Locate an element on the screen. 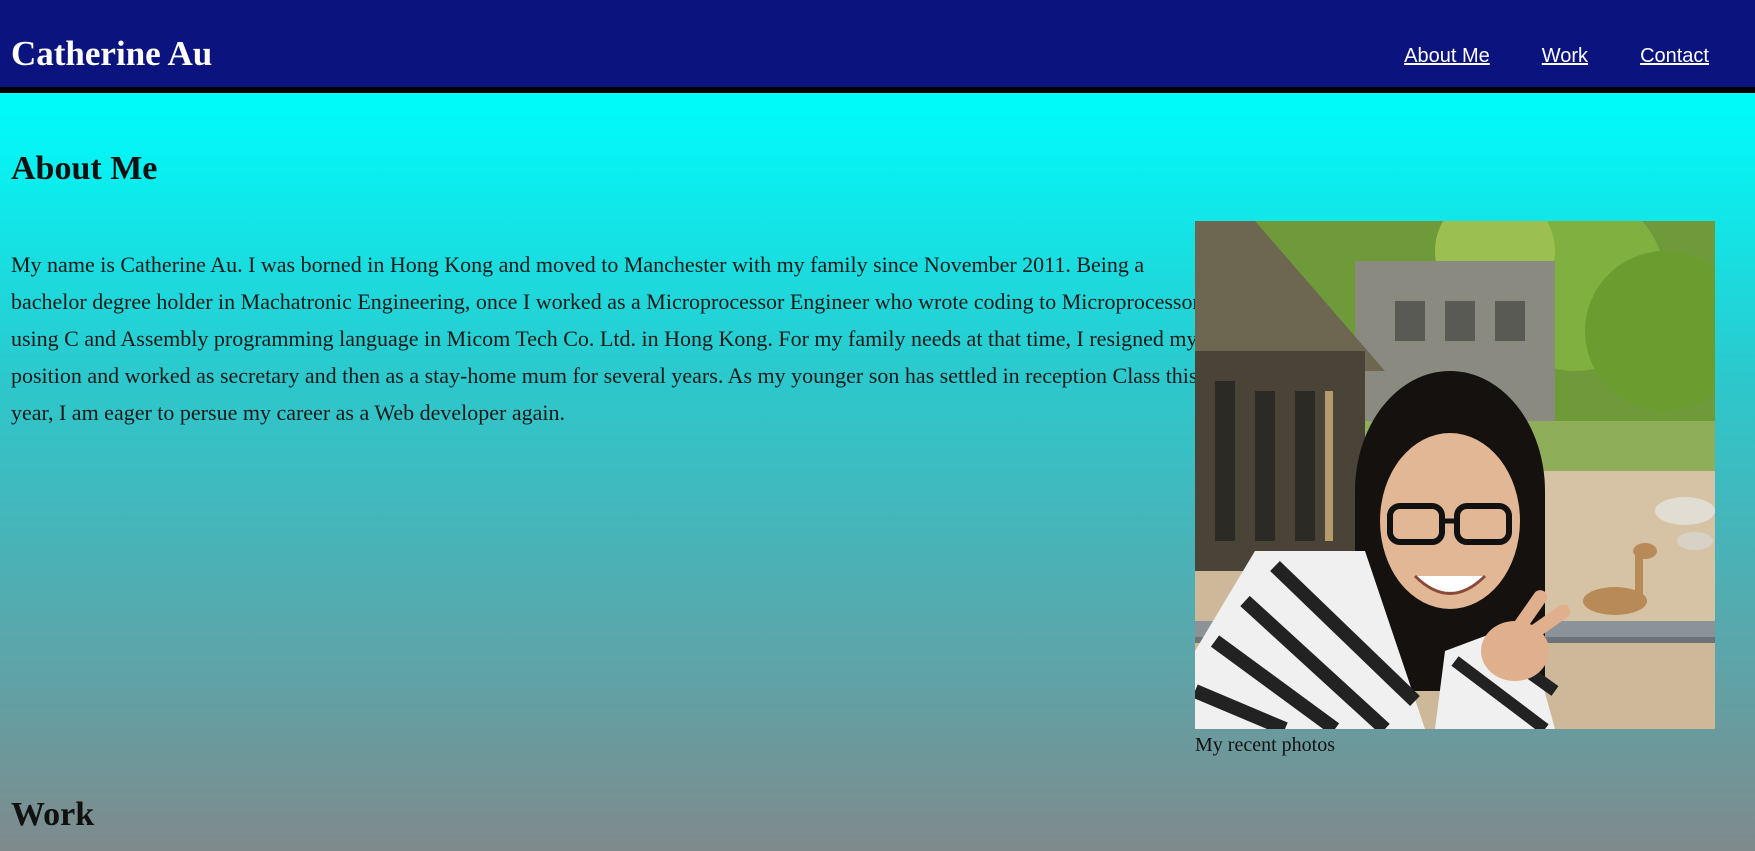 The width and height of the screenshot is (1755, 851). site-title: Catherine Au is located at coordinates (112, 53).